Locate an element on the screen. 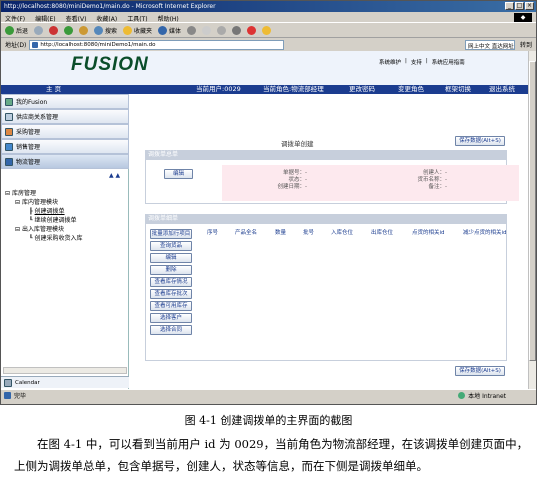  menu-tools: 工具(T) is located at coordinates (137, 18).